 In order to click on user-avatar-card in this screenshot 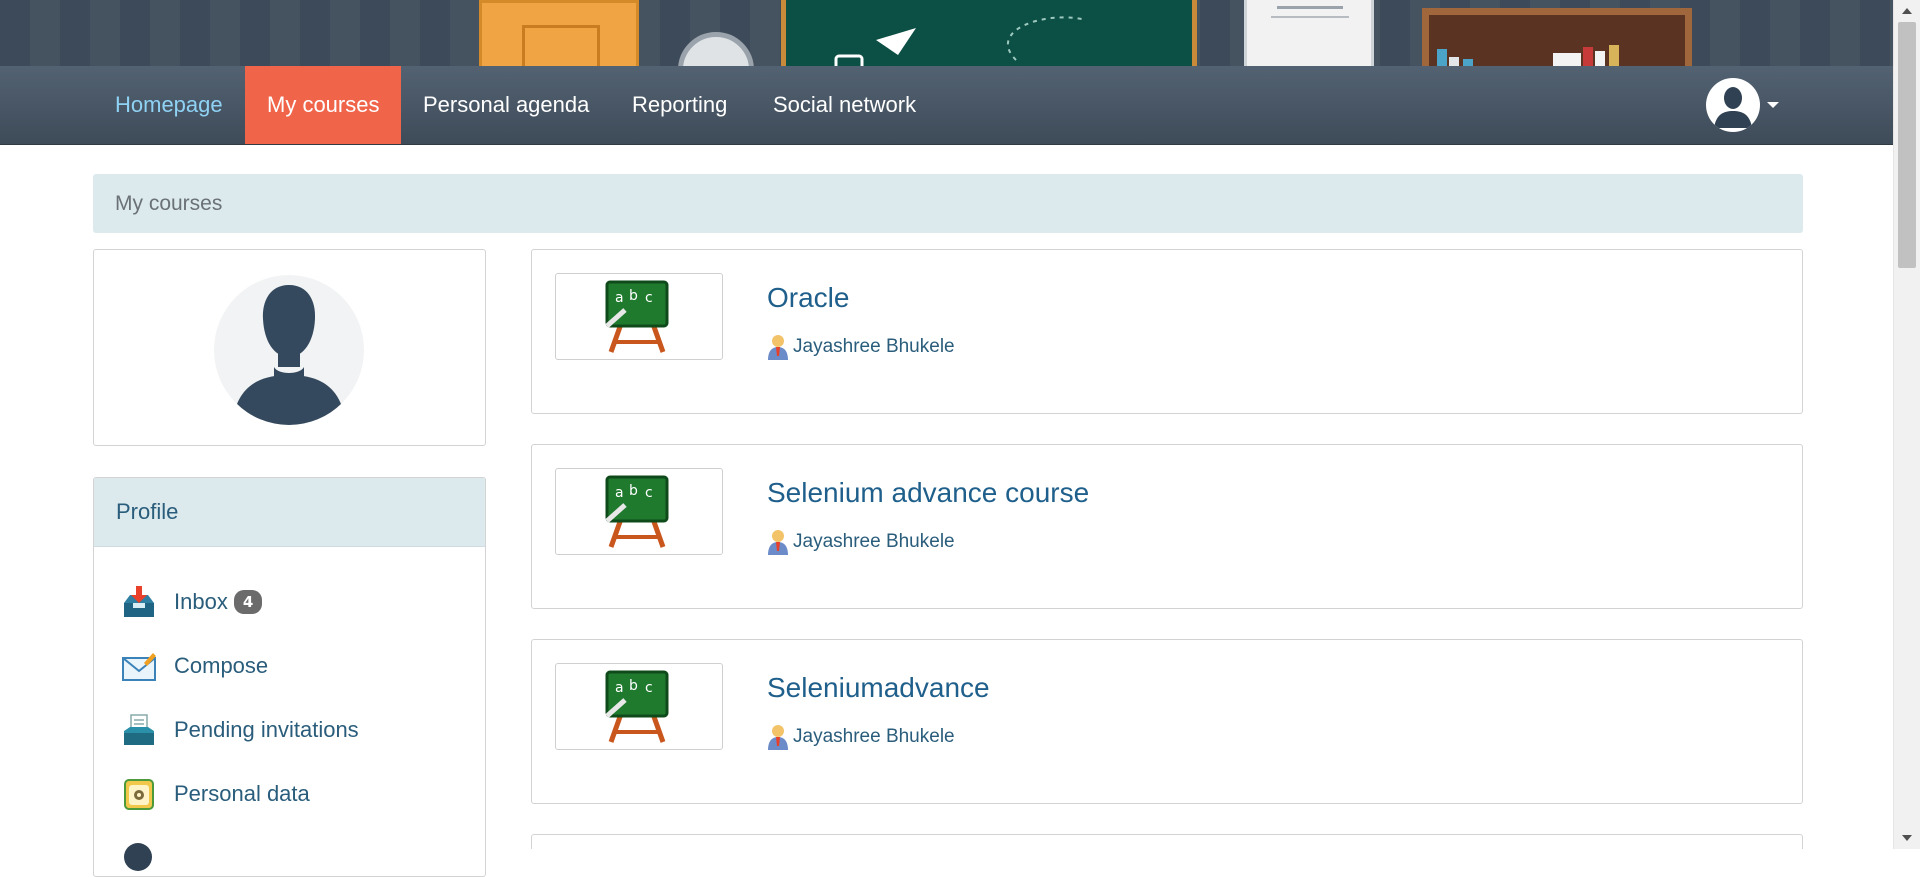, I will do `click(289, 347)`.